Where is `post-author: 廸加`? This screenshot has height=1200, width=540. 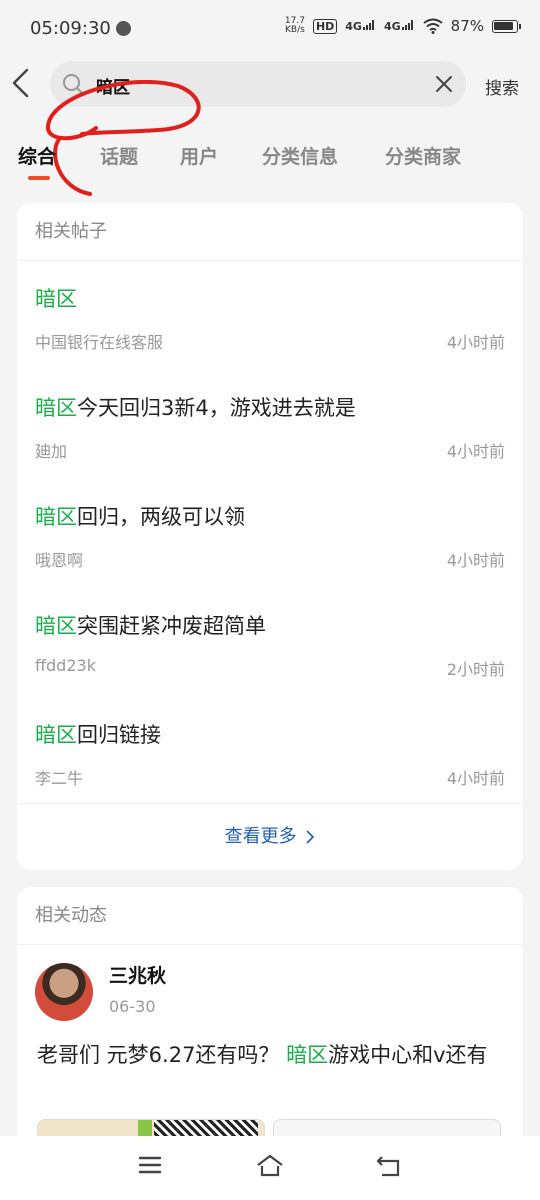
post-author: 廸加 is located at coordinates (51, 451).